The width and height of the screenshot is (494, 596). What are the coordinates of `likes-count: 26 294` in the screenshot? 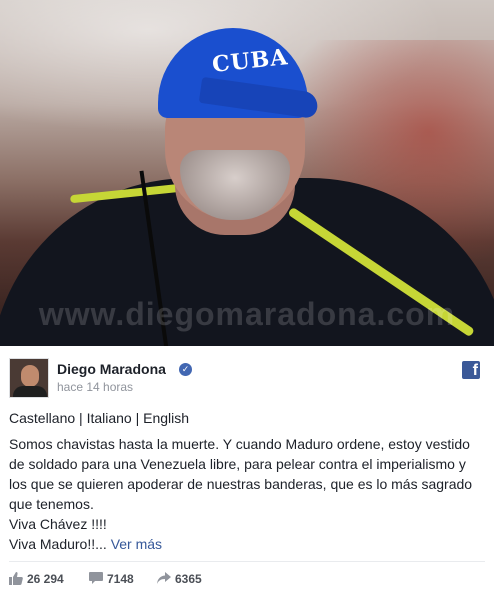 It's located at (36, 579).